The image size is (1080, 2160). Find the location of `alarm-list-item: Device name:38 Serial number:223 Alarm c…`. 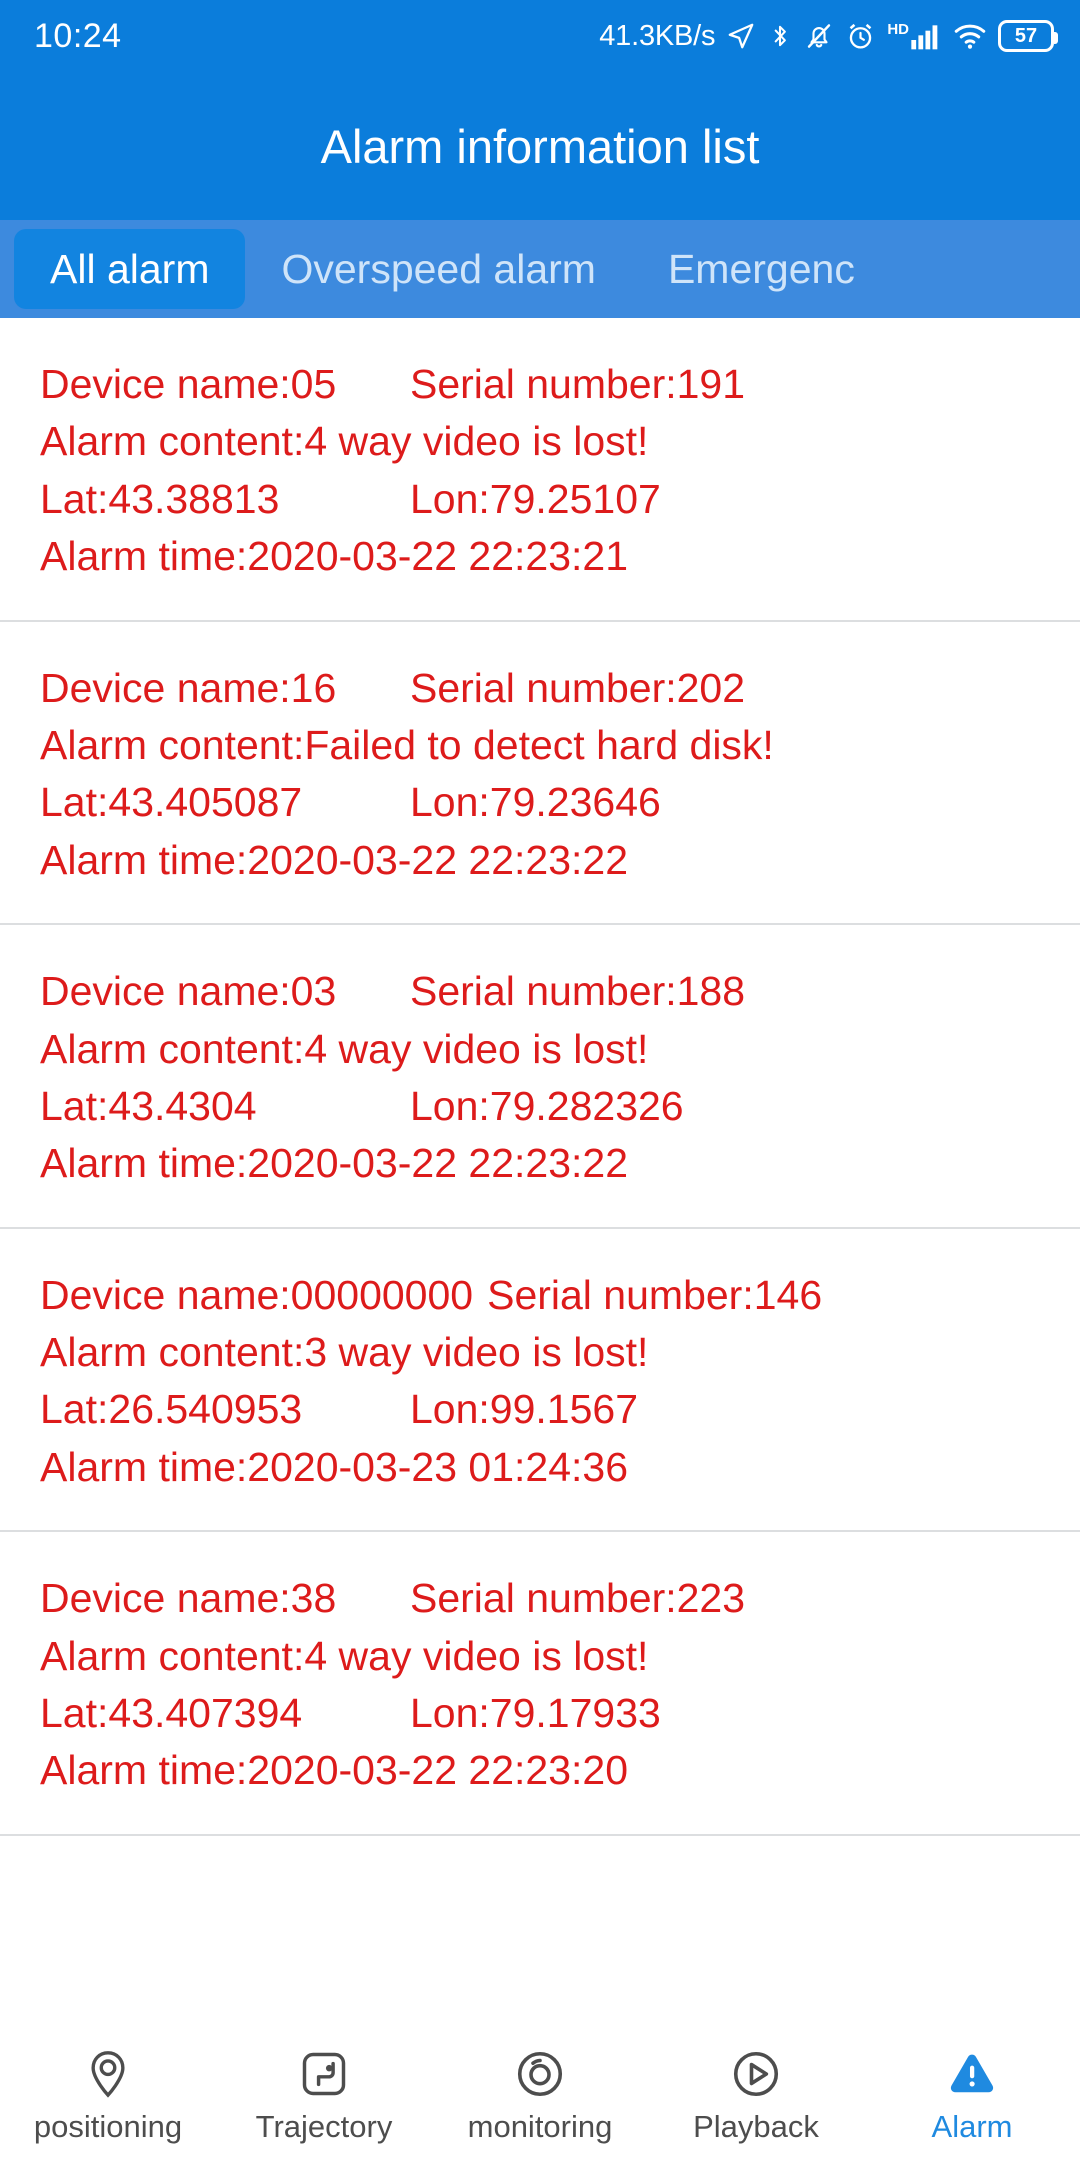

alarm-list-item: Device name:38 Serial number:223 Alarm c… is located at coordinates (540, 1684).